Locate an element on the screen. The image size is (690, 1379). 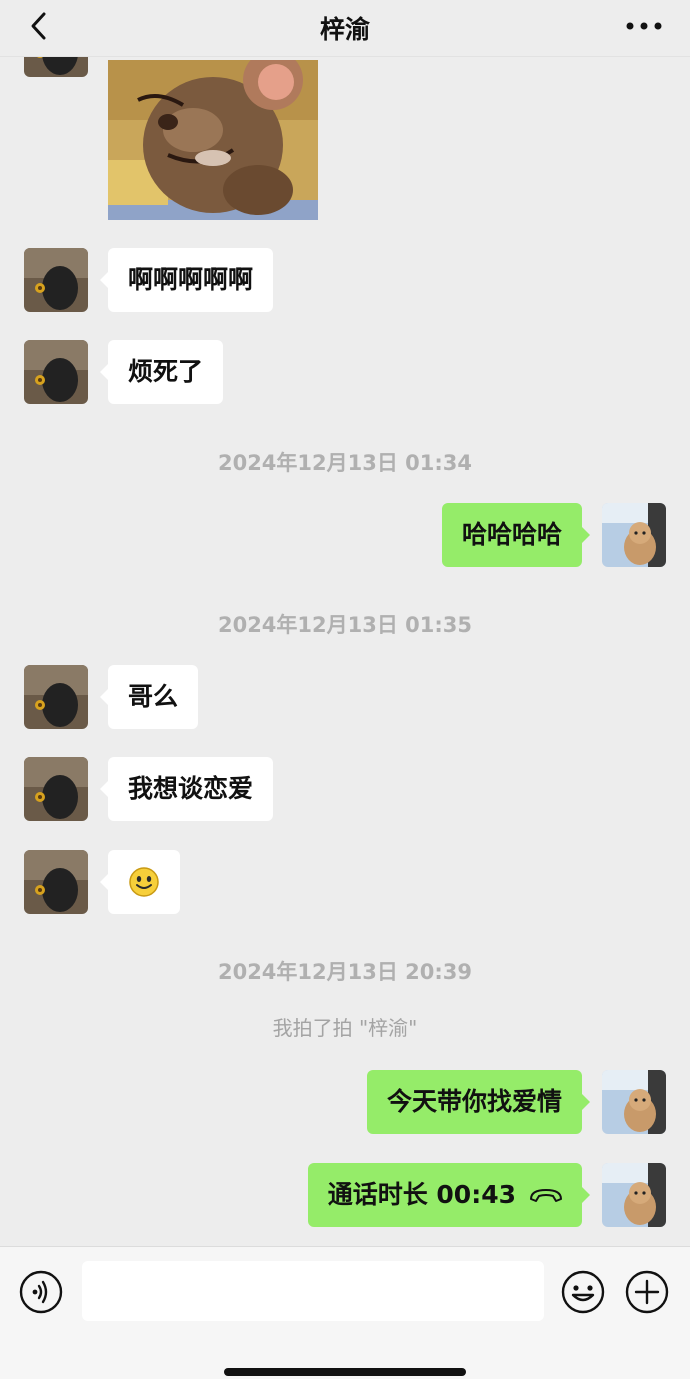
input-bar is located at coordinates (345, 1312).